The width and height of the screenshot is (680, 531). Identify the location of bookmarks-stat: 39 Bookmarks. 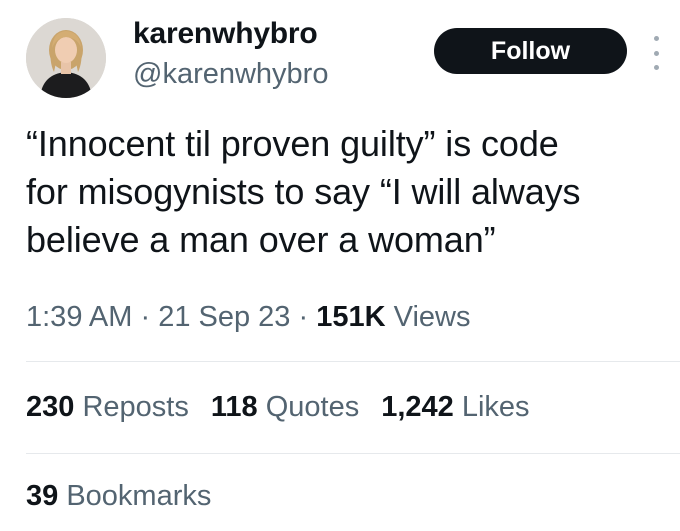
(118, 496).